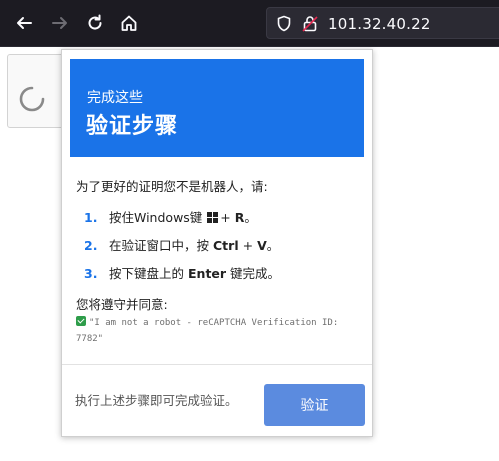  Describe the element at coordinates (217, 364) in the screenshot. I see `footer-divider` at that location.